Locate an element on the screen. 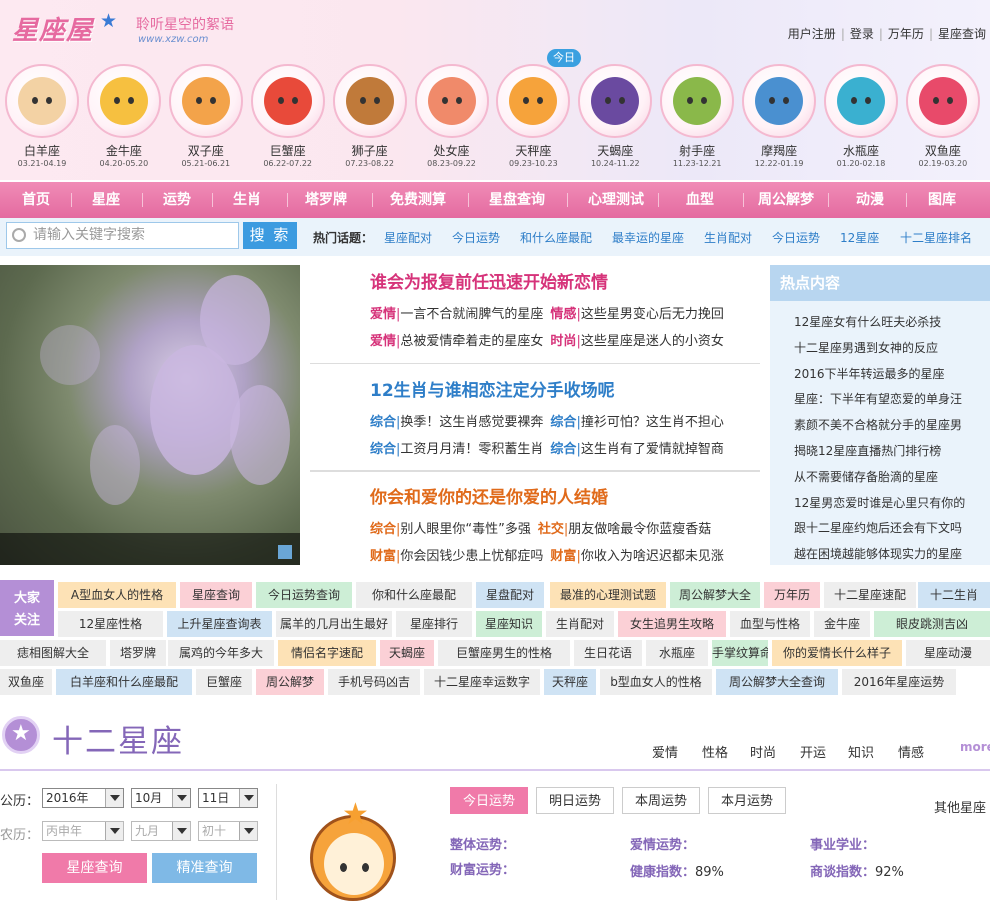 The width and height of the screenshot is (990, 901). nav-3: 运势 is located at coordinates (177, 200).